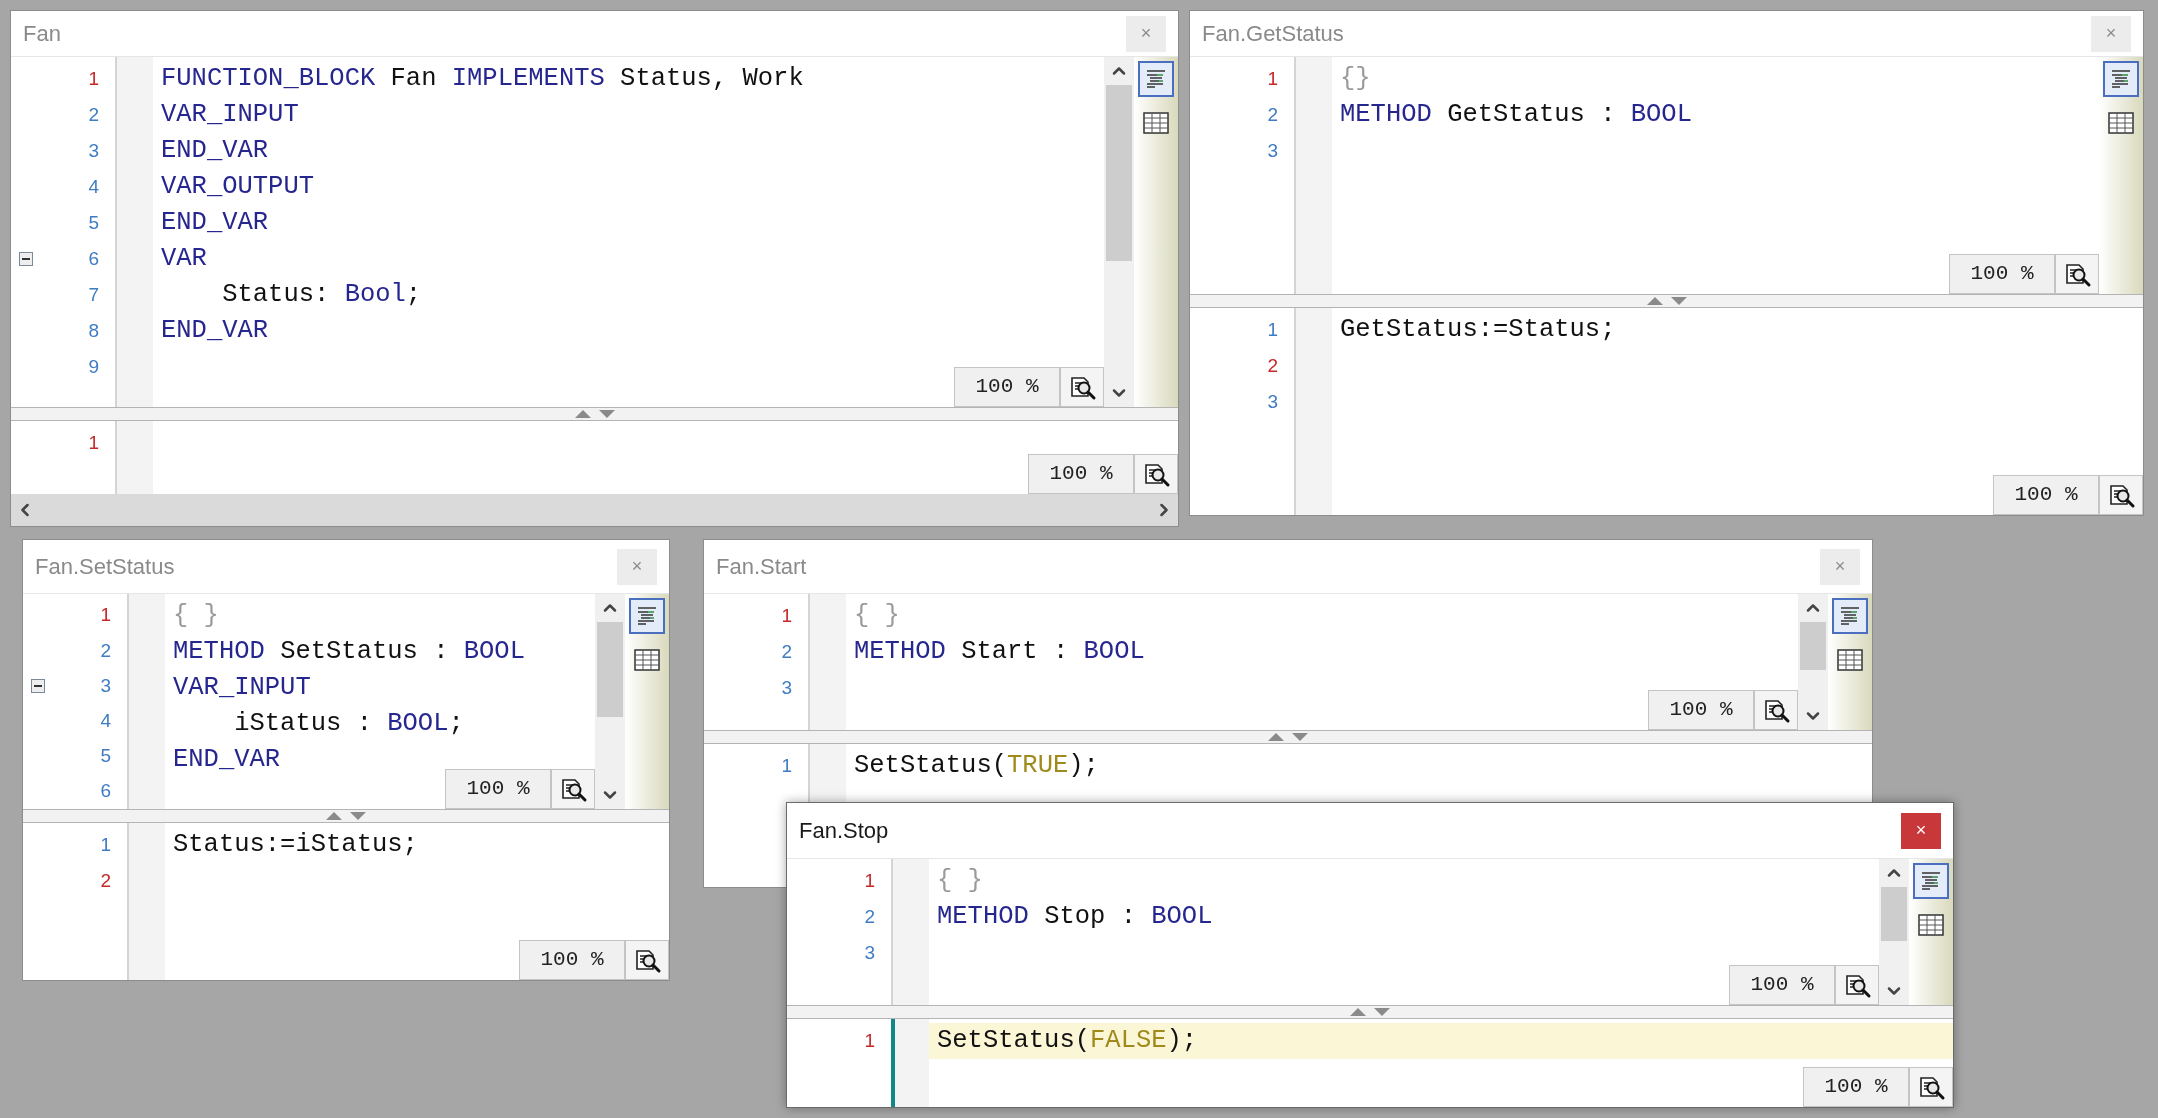 This screenshot has height=1118, width=2158. I want to click on code-line: FUNCTION_BLOCK Fan IMPLEMENTS Status, Work, so click(483, 79).